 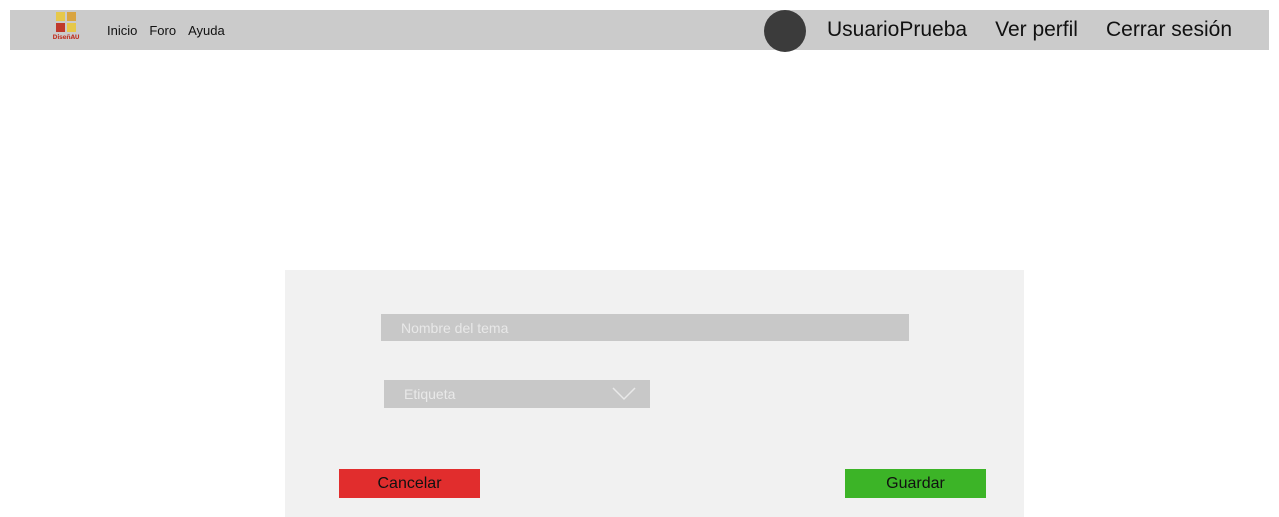 I want to click on main-nav: Inicio Foro Ayuda, so click(x=172, y=30).